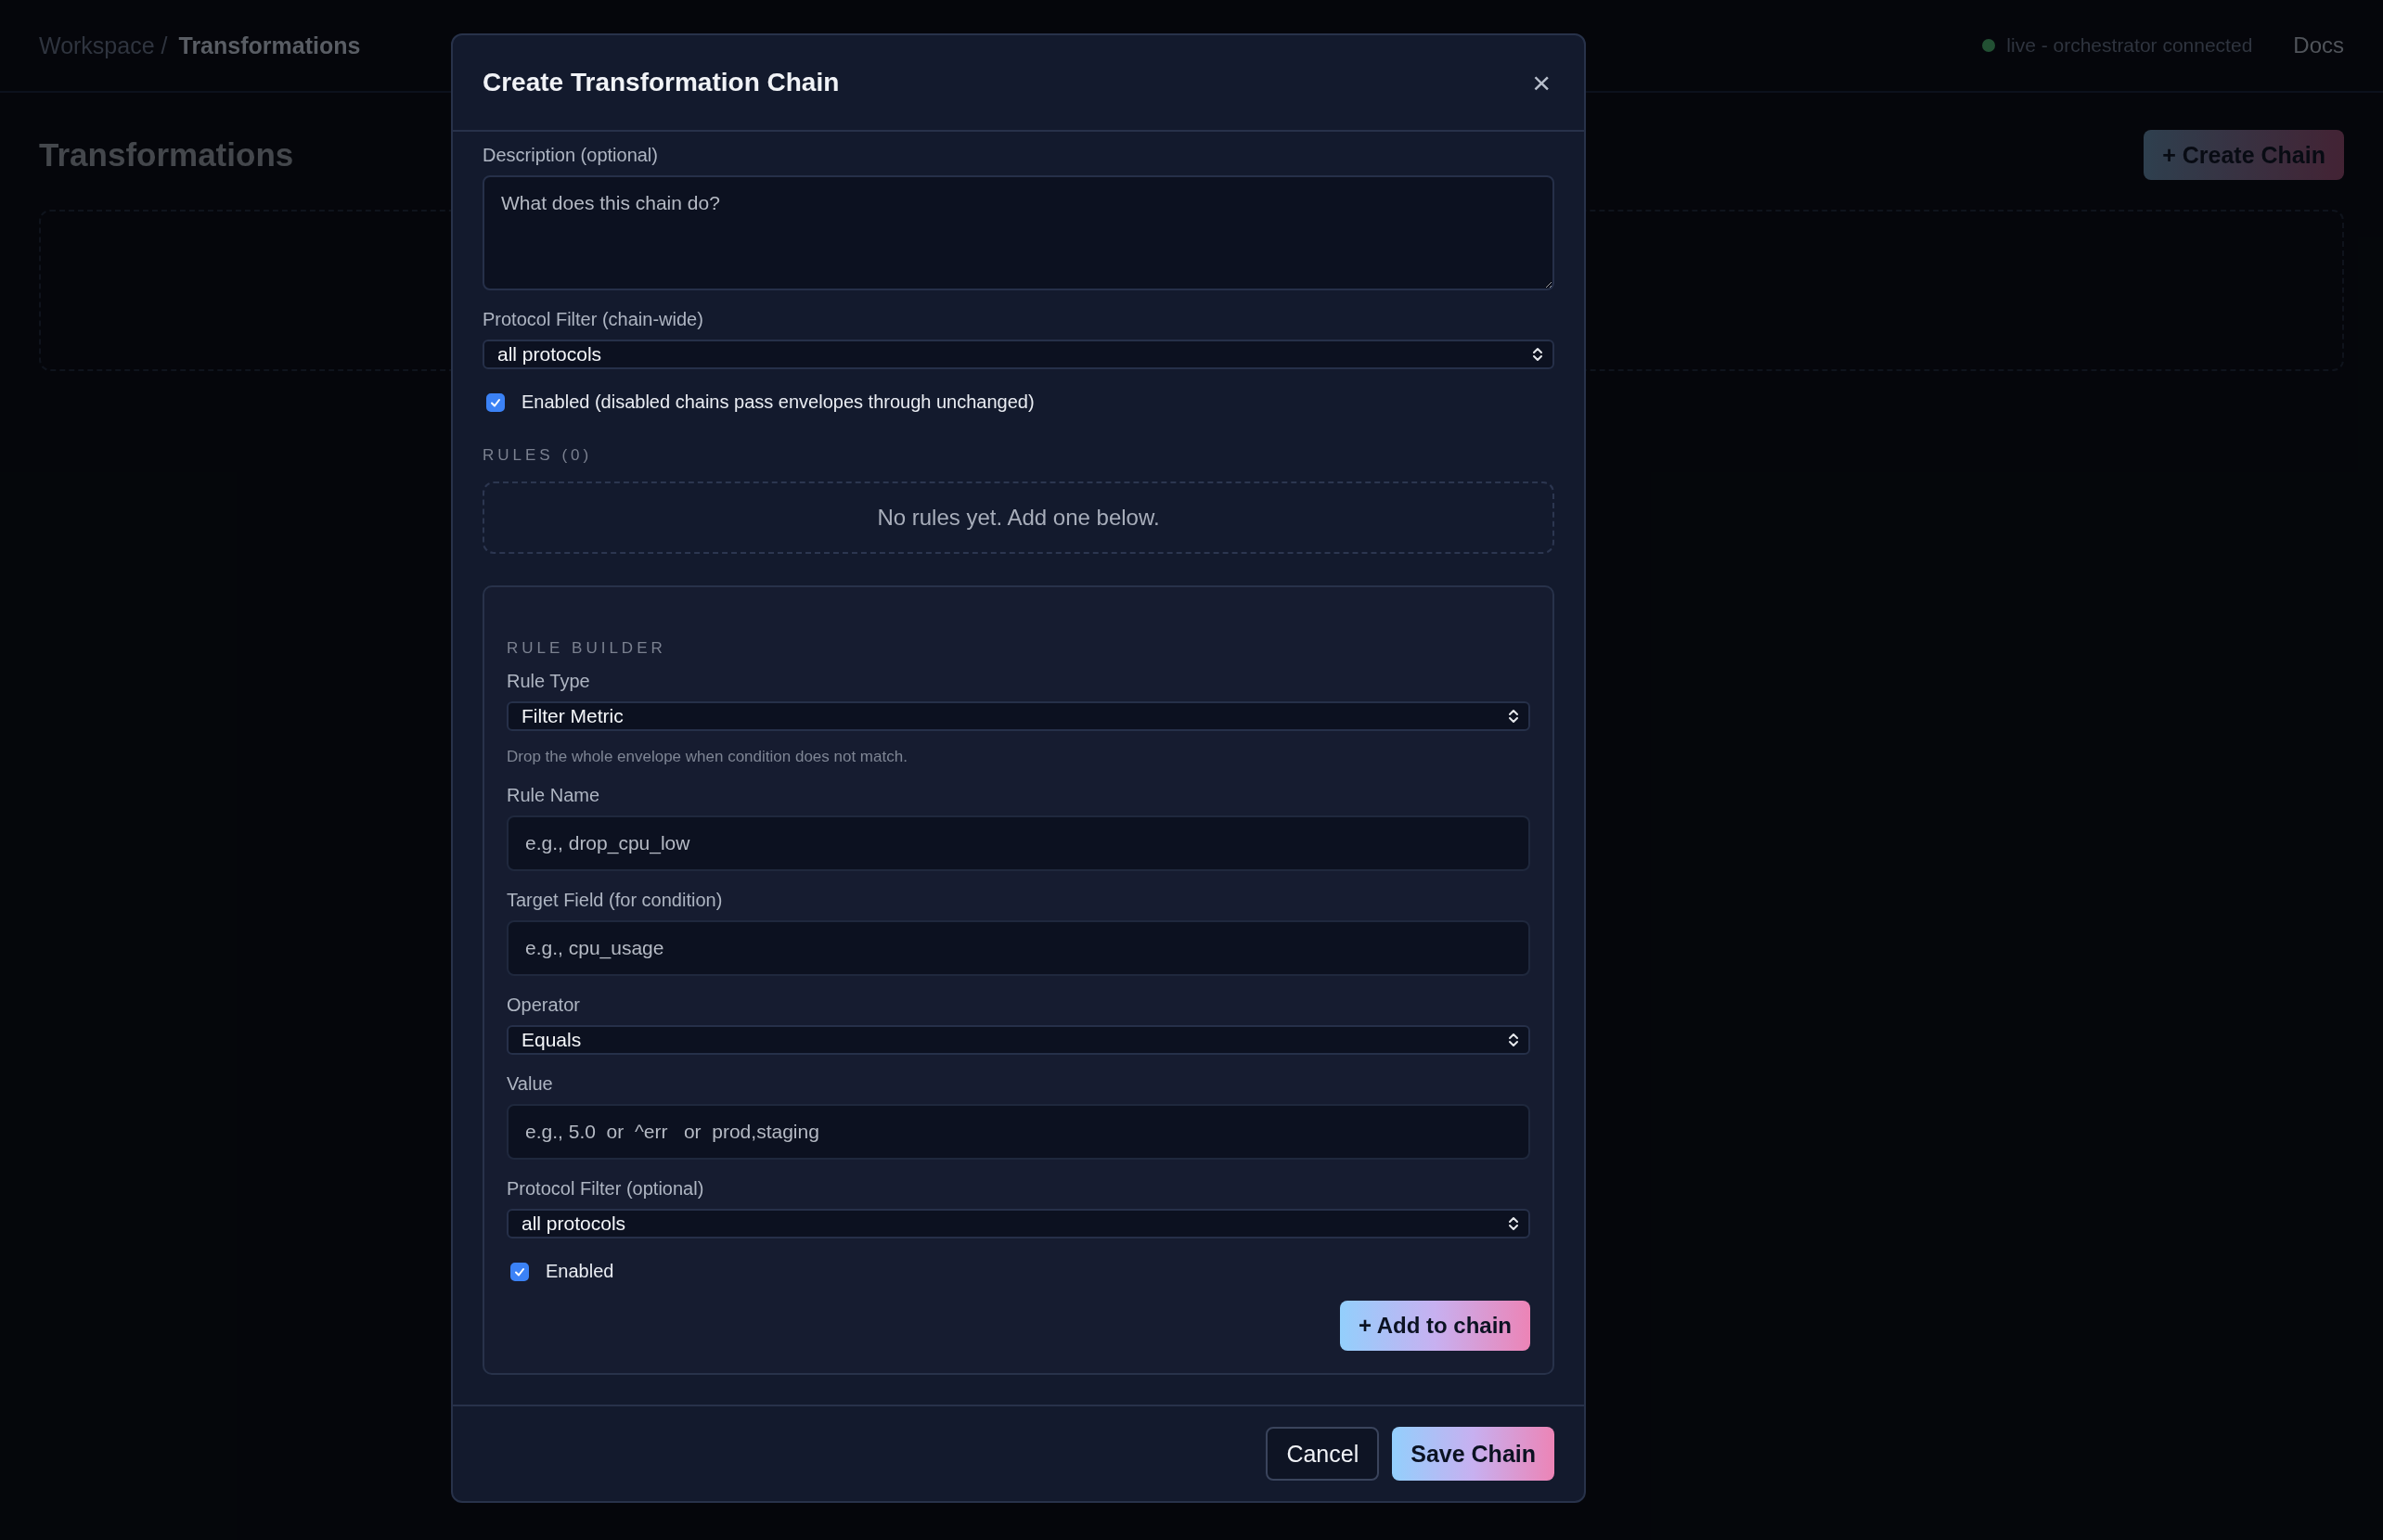 The height and width of the screenshot is (1540, 2383). Describe the element at coordinates (1473, 1454) in the screenshot. I see `save-button: Save Chain` at that location.